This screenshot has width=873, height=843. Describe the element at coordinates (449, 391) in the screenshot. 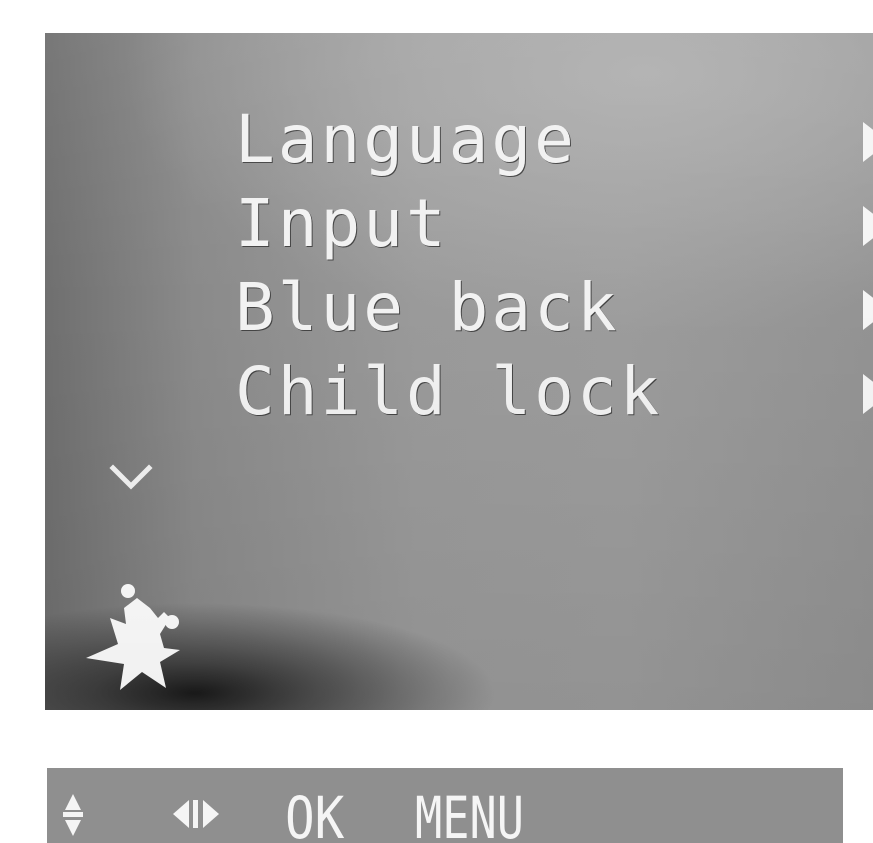

I see `menu-item-label: Child lock` at that location.